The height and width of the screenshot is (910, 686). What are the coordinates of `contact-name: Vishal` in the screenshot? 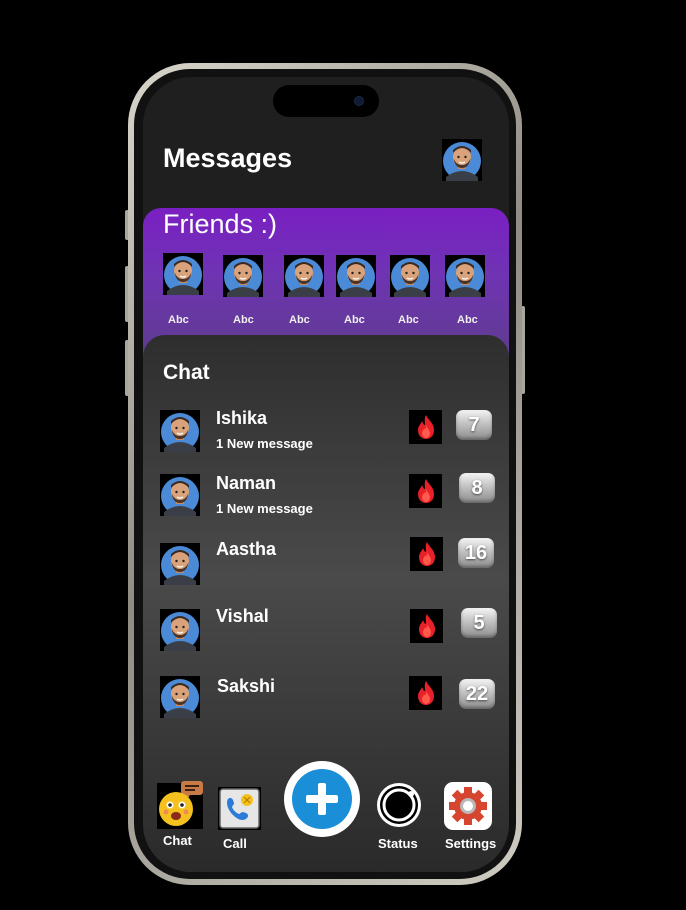 It's located at (242, 616).